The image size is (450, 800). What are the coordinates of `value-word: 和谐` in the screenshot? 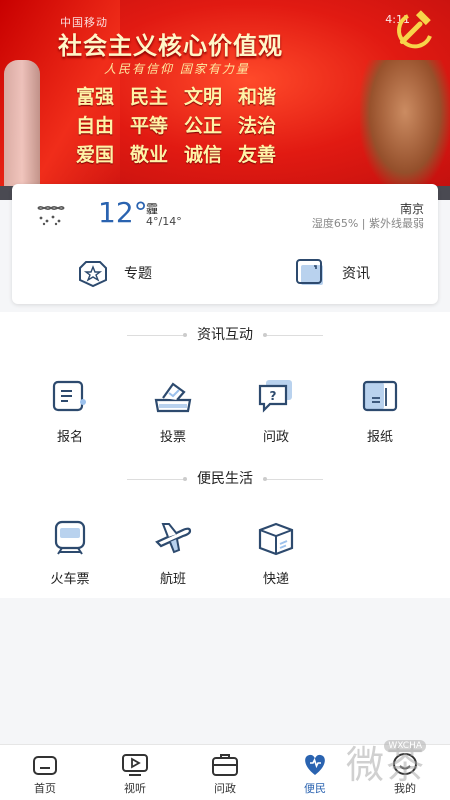 It's located at (257, 97).